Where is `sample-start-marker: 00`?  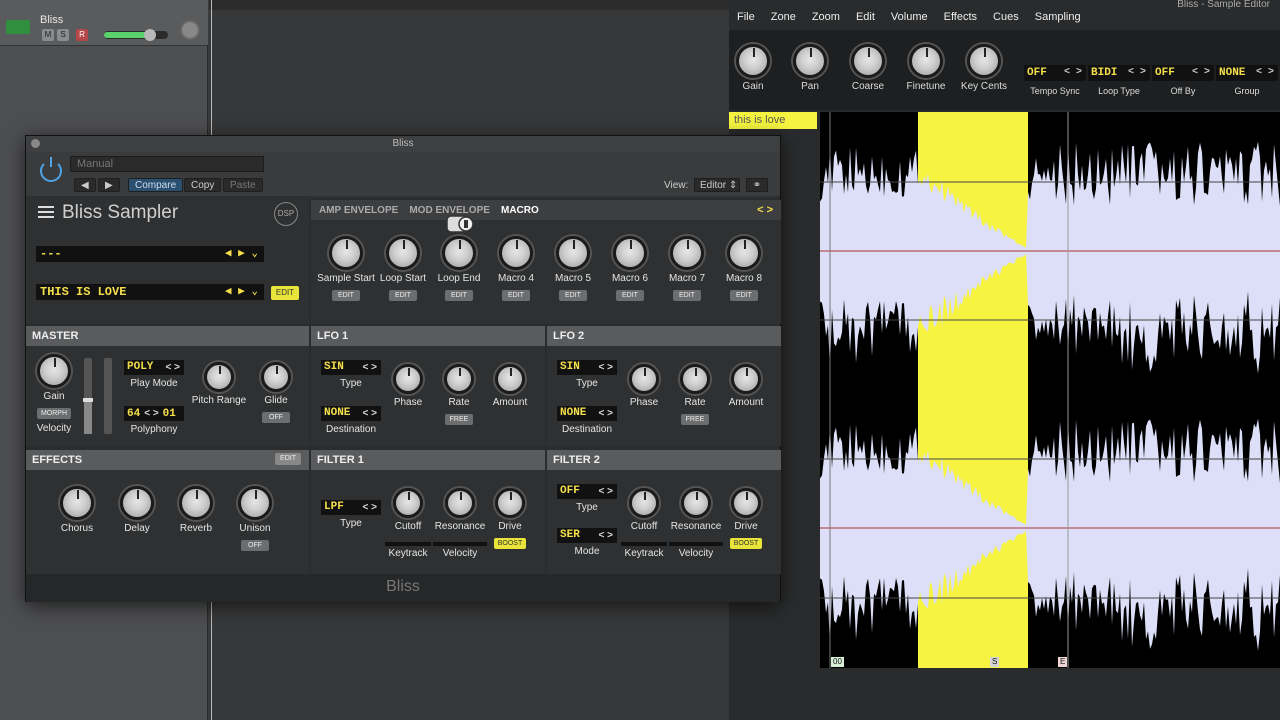 sample-start-marker: 00 is located at coordinates (837, 662).